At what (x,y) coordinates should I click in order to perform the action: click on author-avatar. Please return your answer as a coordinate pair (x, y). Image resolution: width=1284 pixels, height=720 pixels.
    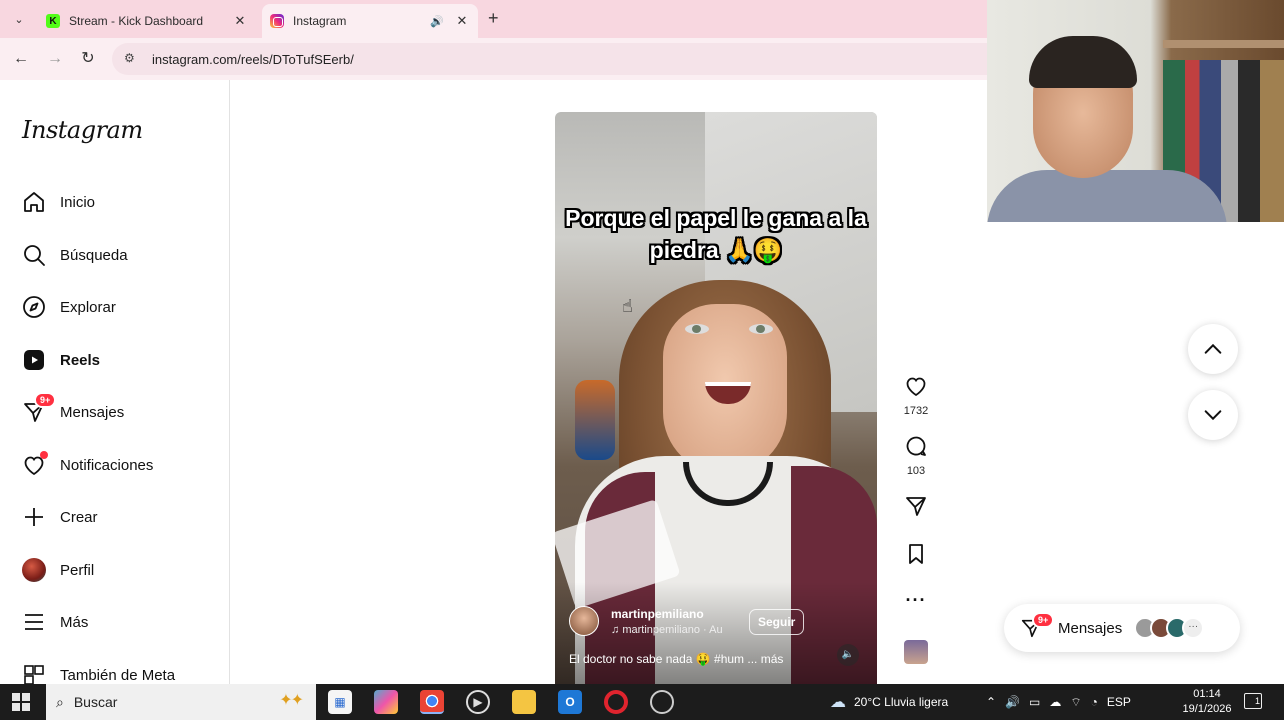
    Looking at the image, I should click on (584, 621).